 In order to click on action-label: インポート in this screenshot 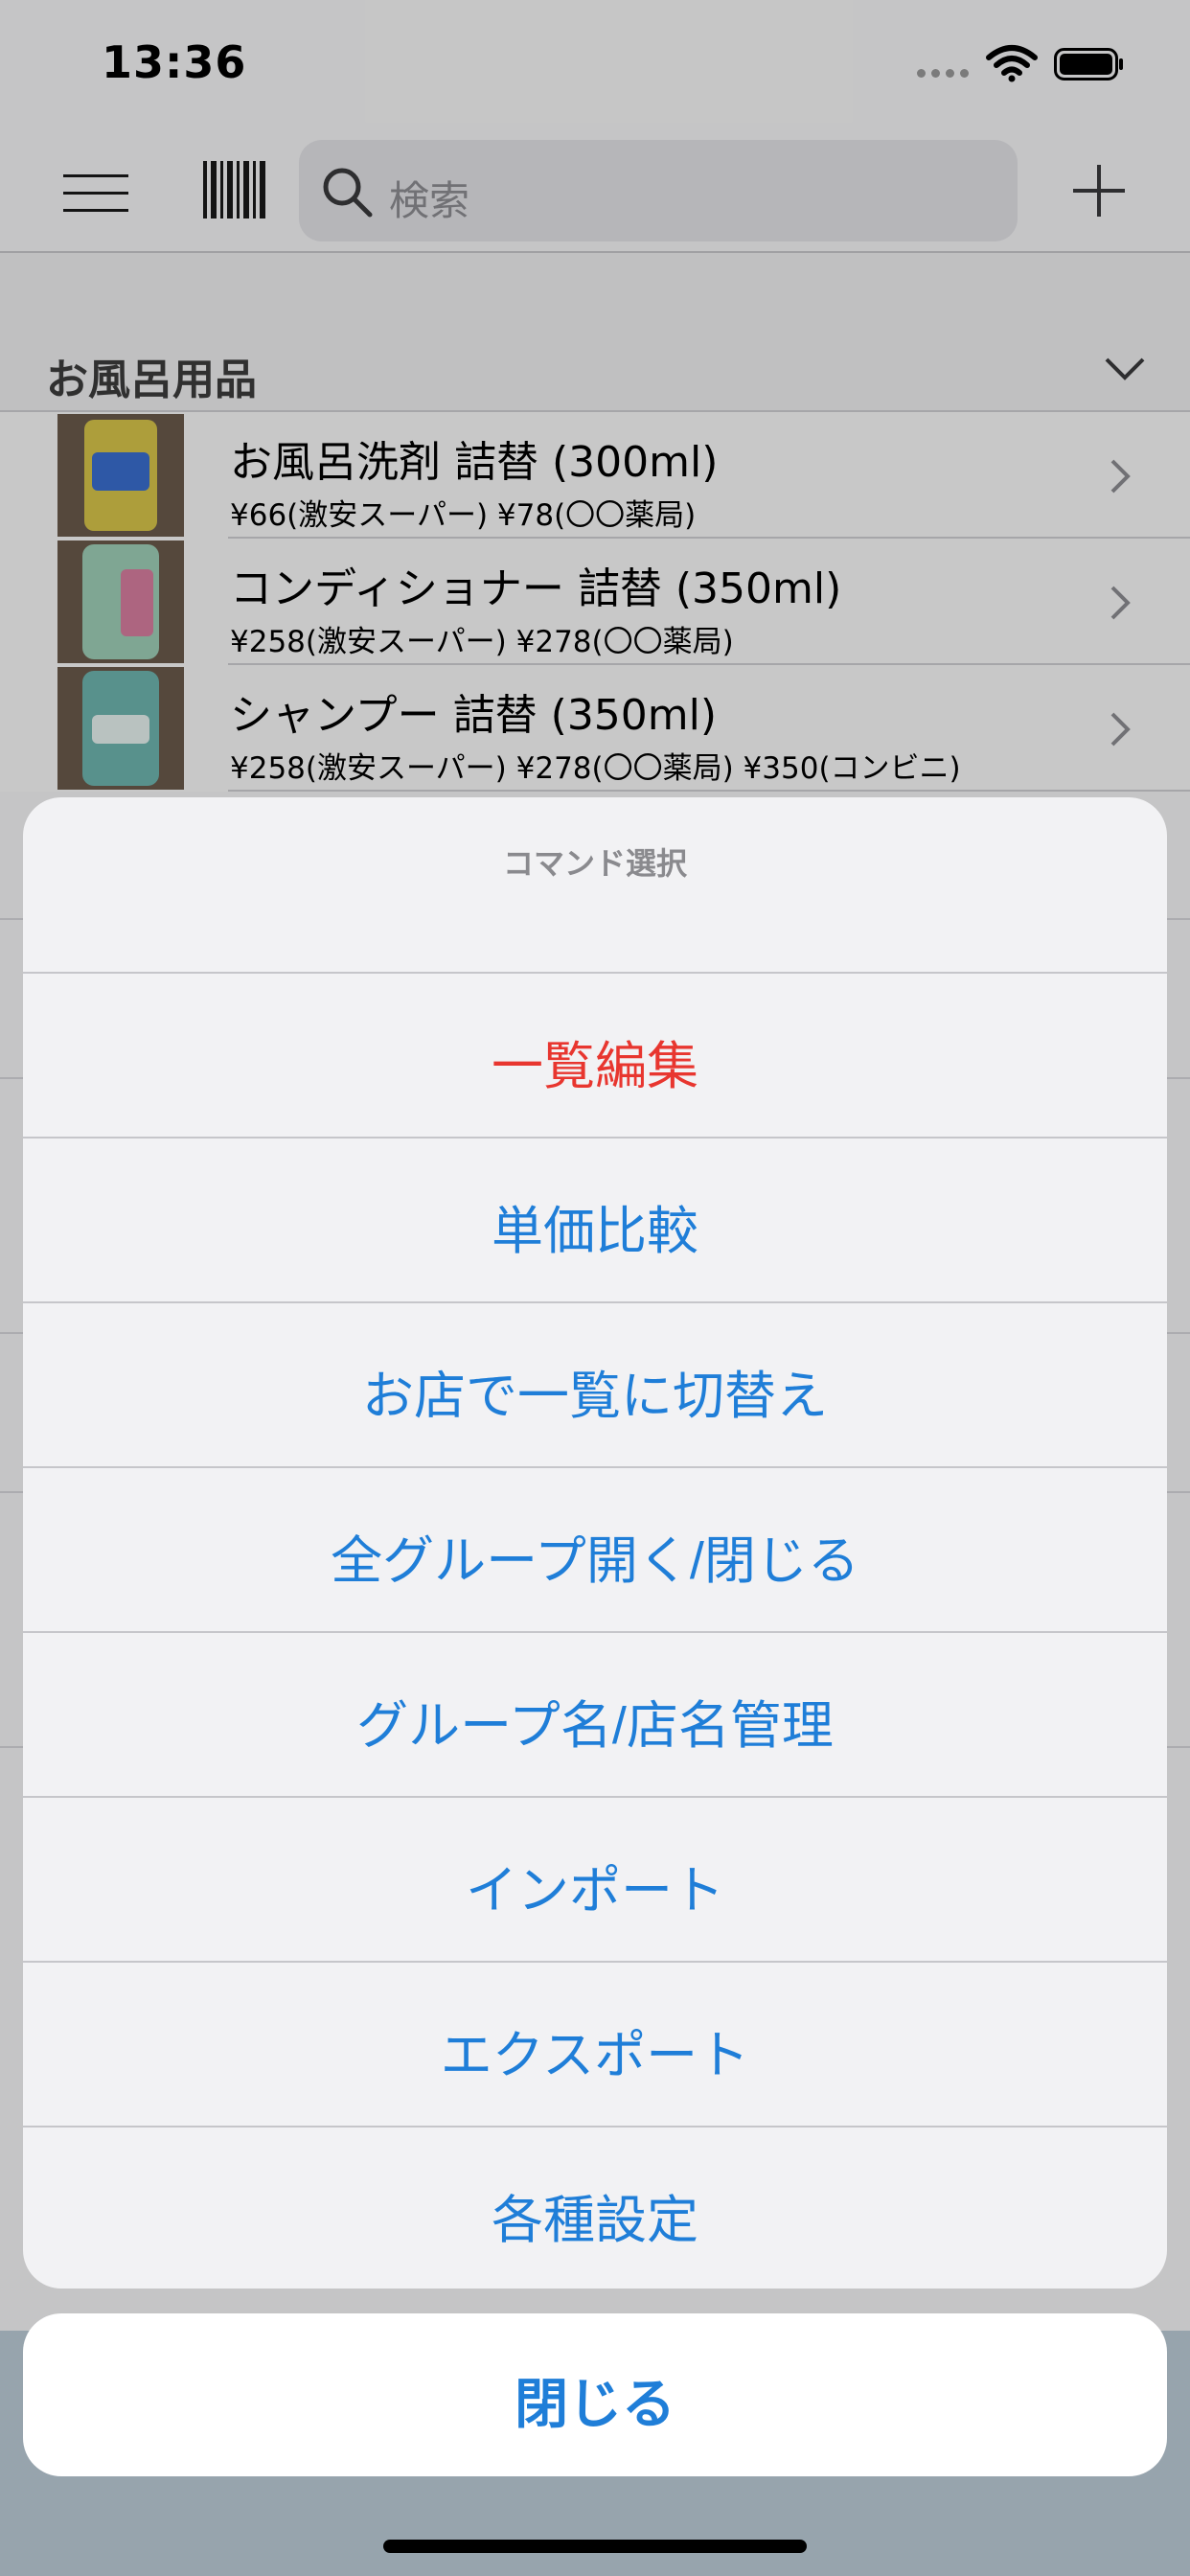, I will do `click(595, 1891)`.